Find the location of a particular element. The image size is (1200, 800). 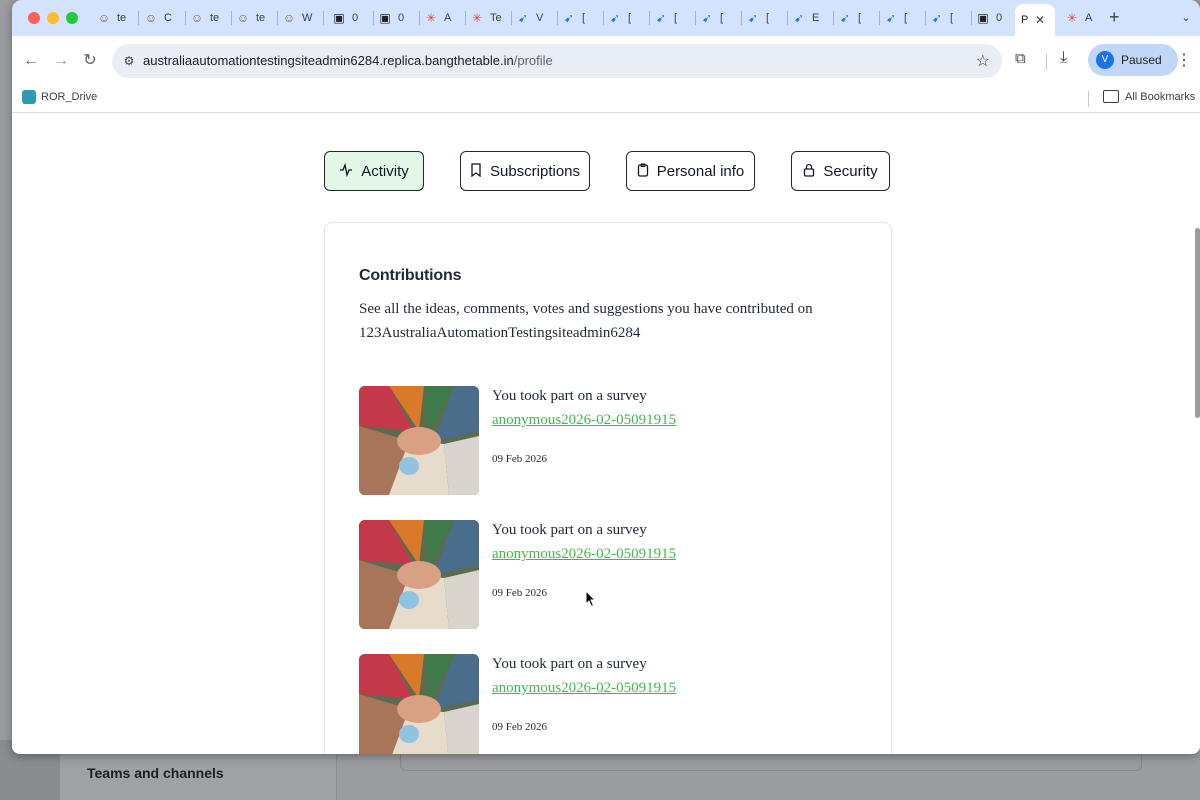

browser-tab: ✳ A is located at coordinates (439, 18).